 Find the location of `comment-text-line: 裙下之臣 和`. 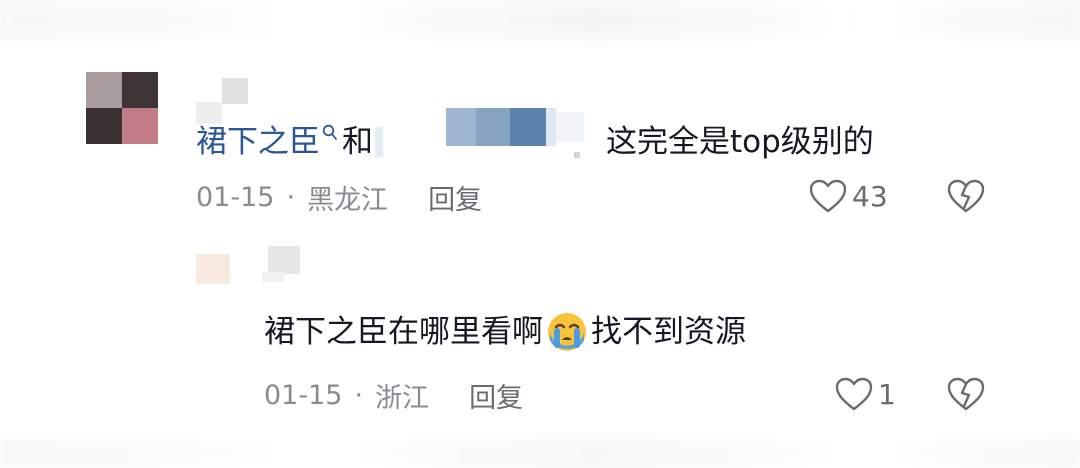

comment-text-line: 裙下之臣 和 is located at coordinates (289, 142).